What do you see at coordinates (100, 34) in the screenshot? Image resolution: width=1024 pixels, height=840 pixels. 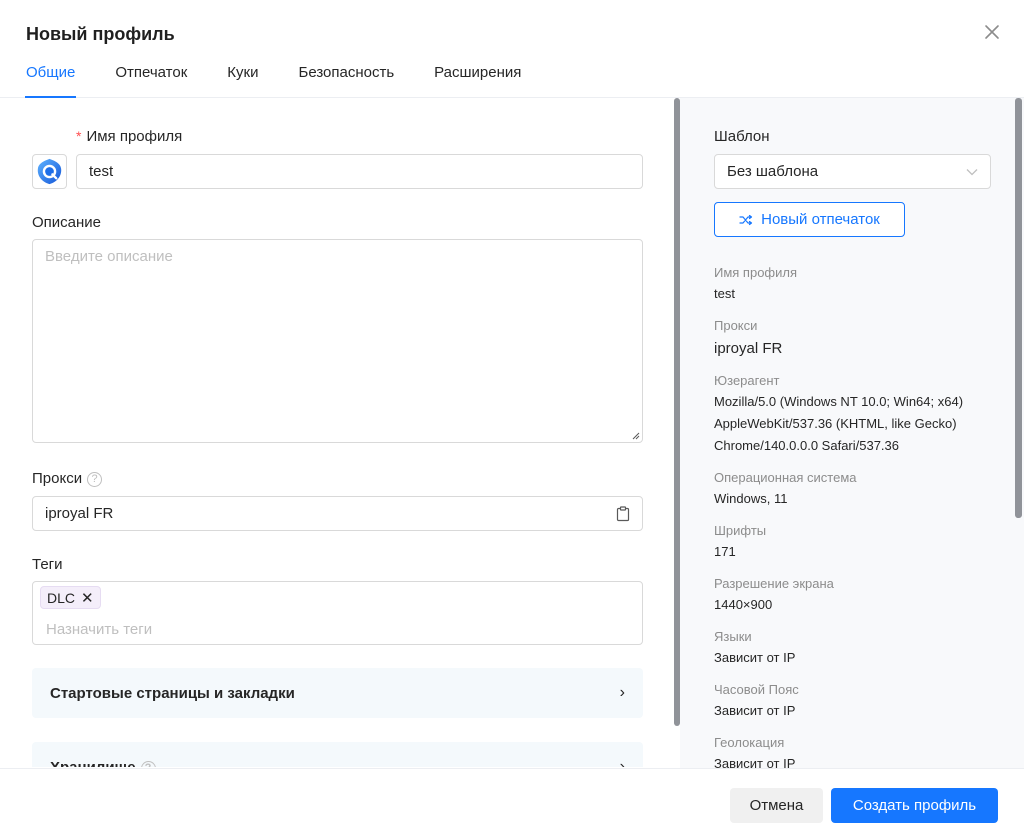 I see `dialog-title: Новый профиль` at bounding box center [100, 34].